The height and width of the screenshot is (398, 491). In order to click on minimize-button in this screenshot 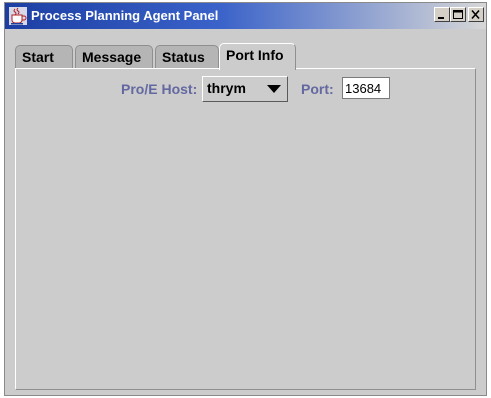, I will do `click(442, 14)`.